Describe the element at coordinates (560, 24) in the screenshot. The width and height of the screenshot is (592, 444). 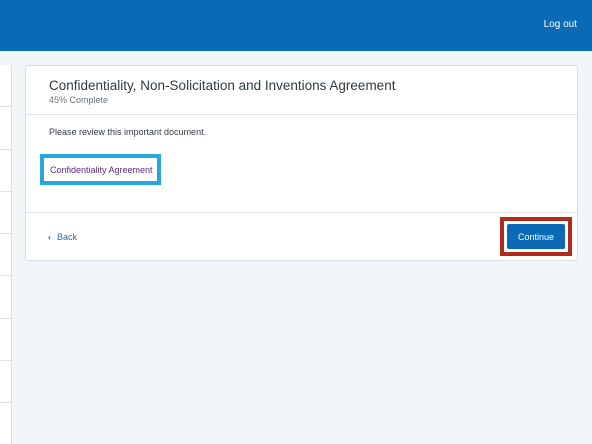
I see `logout-link: Log out` at that location.